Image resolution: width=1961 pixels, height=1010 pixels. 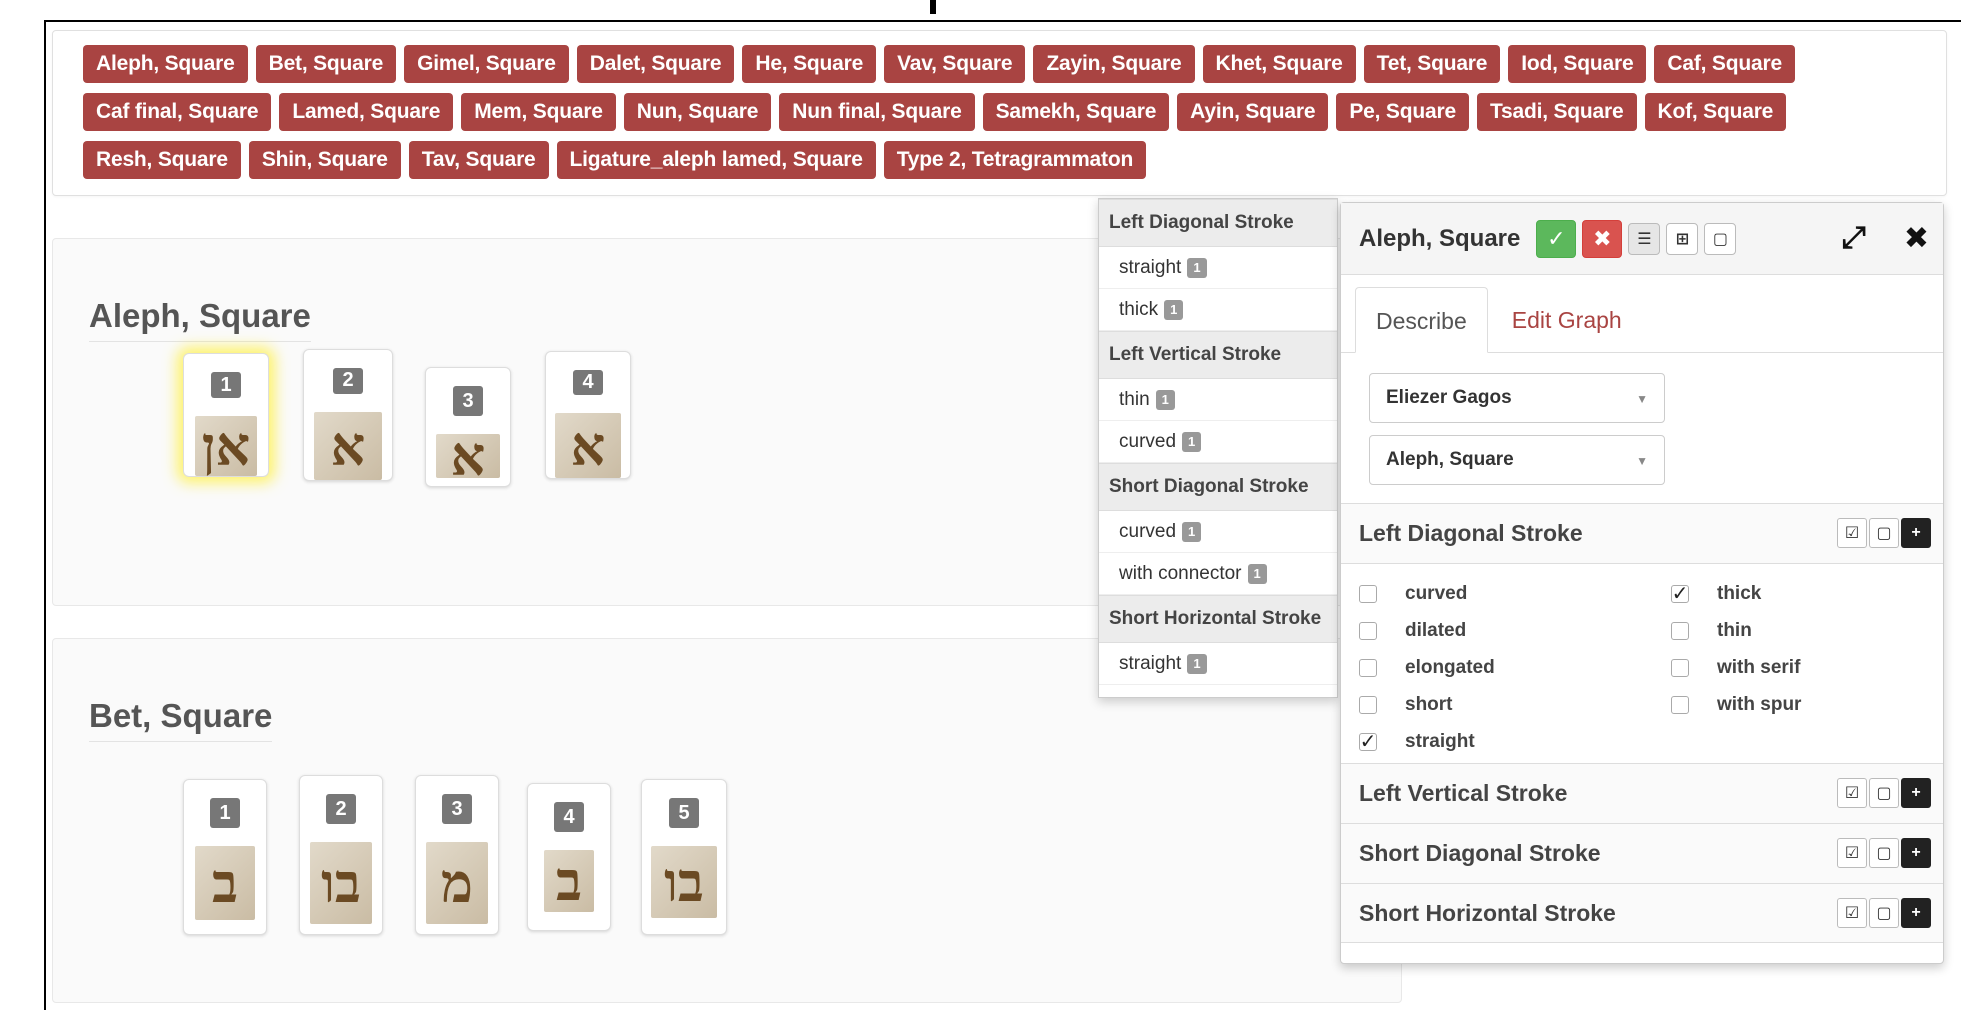 What do you see at coordinates (1015, 160) in the screenshot?
I see `allograph-tag: Type 2, Tetragrammaton` at bounding box center [1015, 160].